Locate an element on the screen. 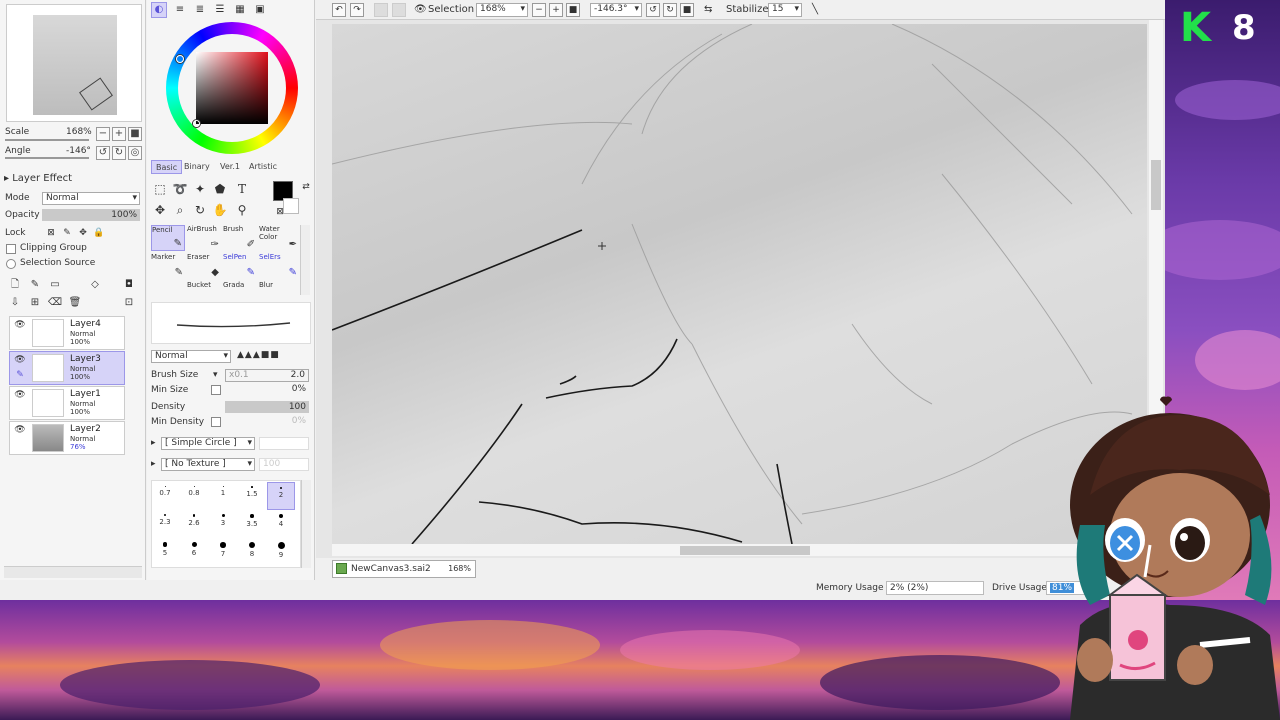 Image resolution: width=1280 pixels, height=720 pixels. move-icon: ✥ is located at coordinates (160, 210).